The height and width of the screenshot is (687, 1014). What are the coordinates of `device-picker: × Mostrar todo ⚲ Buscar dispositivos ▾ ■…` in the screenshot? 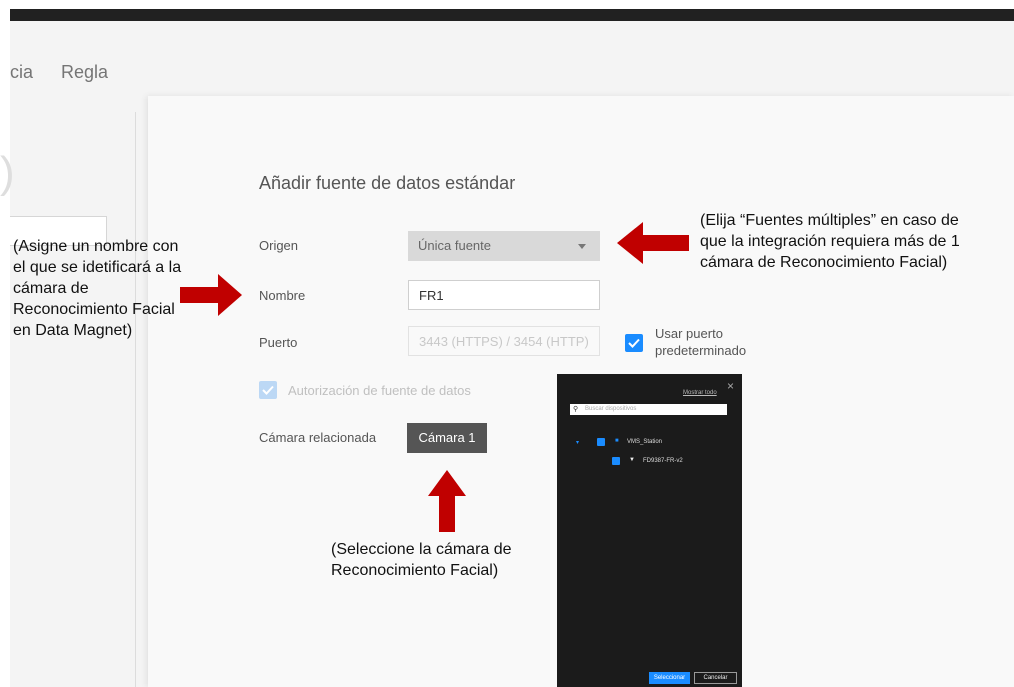 It's located at (649, 530).